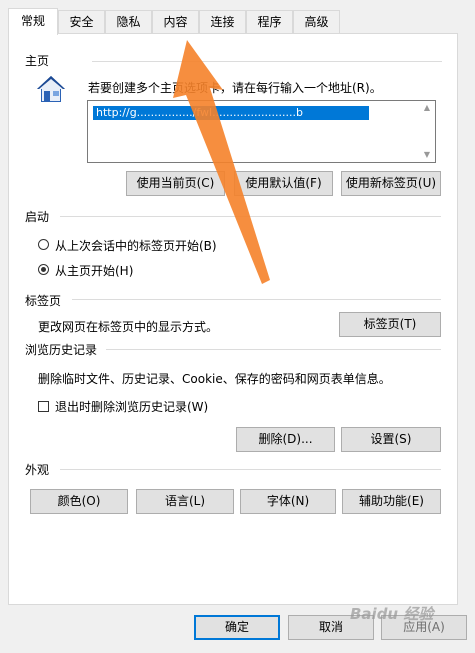 This screenshot has width=475, height=653. What do you see at coordinates (392, 614) in the screenshot?
I see `watermark-logo: Baidu 经验` at bounding box center [392, 614].